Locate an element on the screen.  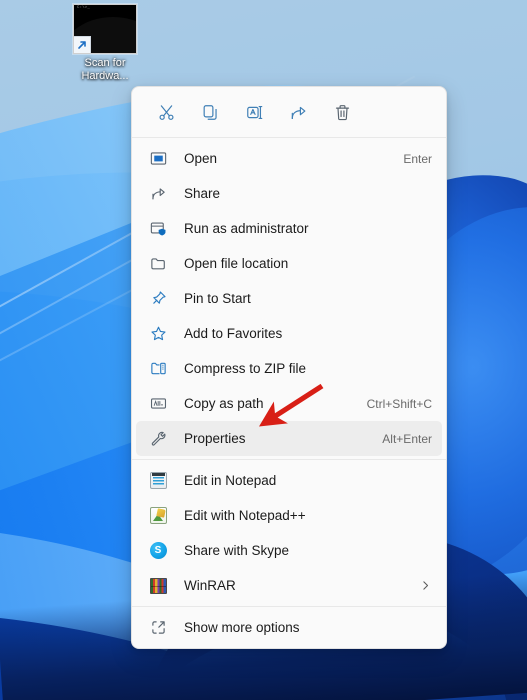
menu-item-label: Share is located at coordinates (202, 193).